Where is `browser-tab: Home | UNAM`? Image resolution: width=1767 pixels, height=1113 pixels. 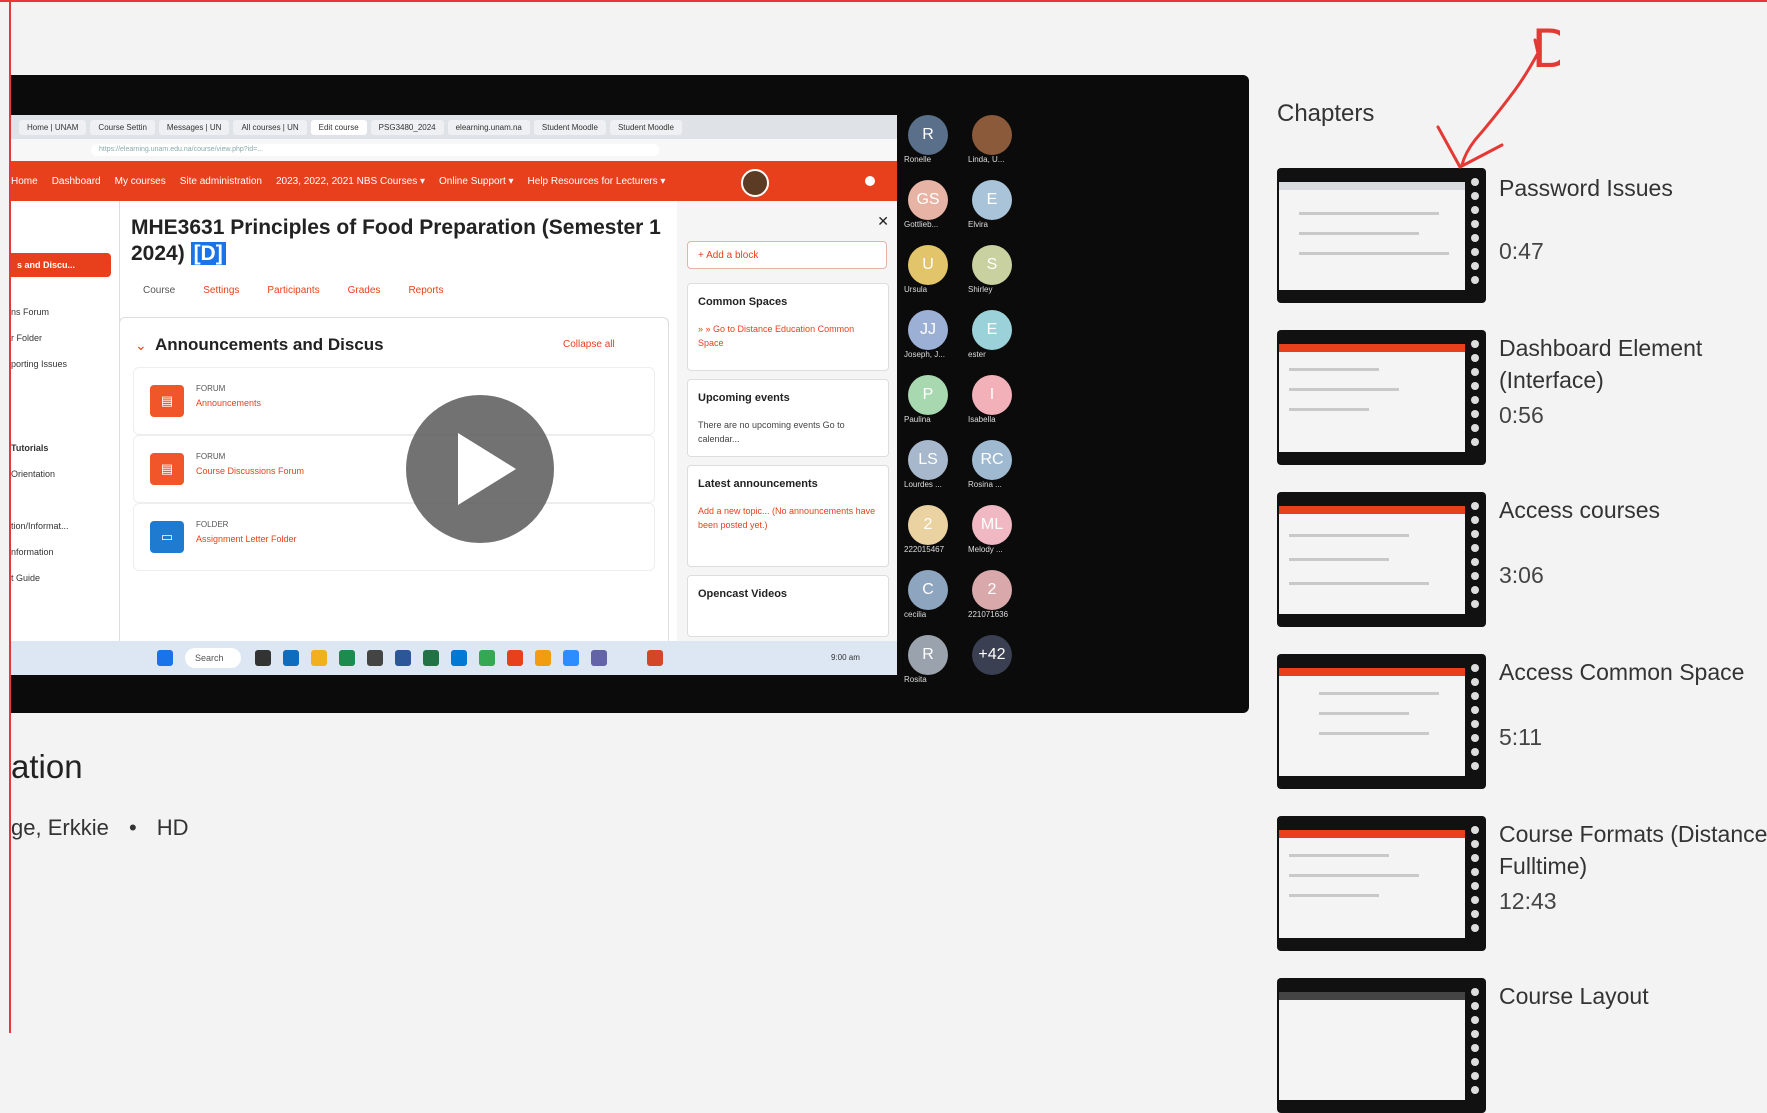 browser-tab: Home | UNAM is located at coordinates (53, 127).